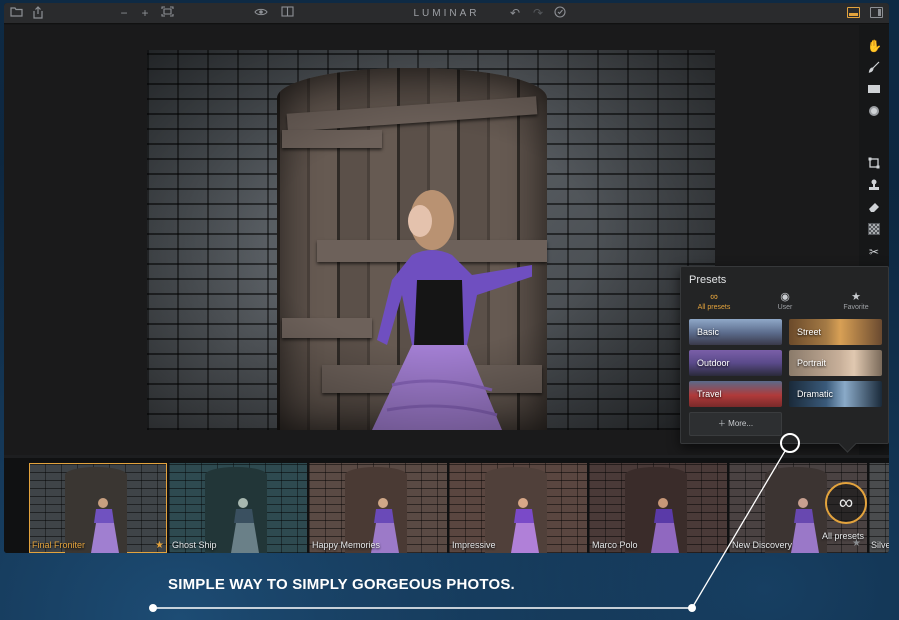  Describe the element at coordinates (762, 545) in the screenshot. I see `preset-thumb-label: New Discovery` at that location.